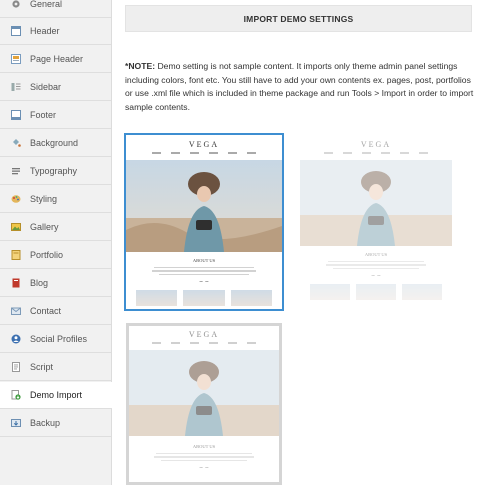  I want to click on sidebar-item-sidebar: Sidebar, so click(55, 87).